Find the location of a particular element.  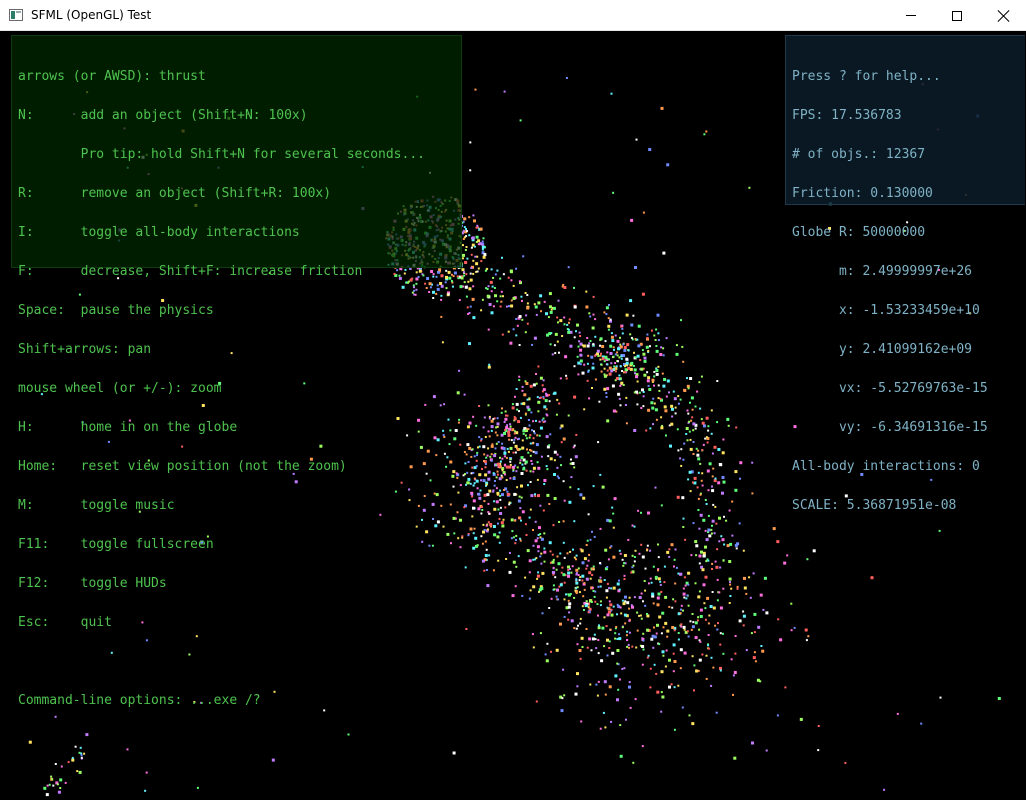

close-button is located at coordinates (1003, 15).